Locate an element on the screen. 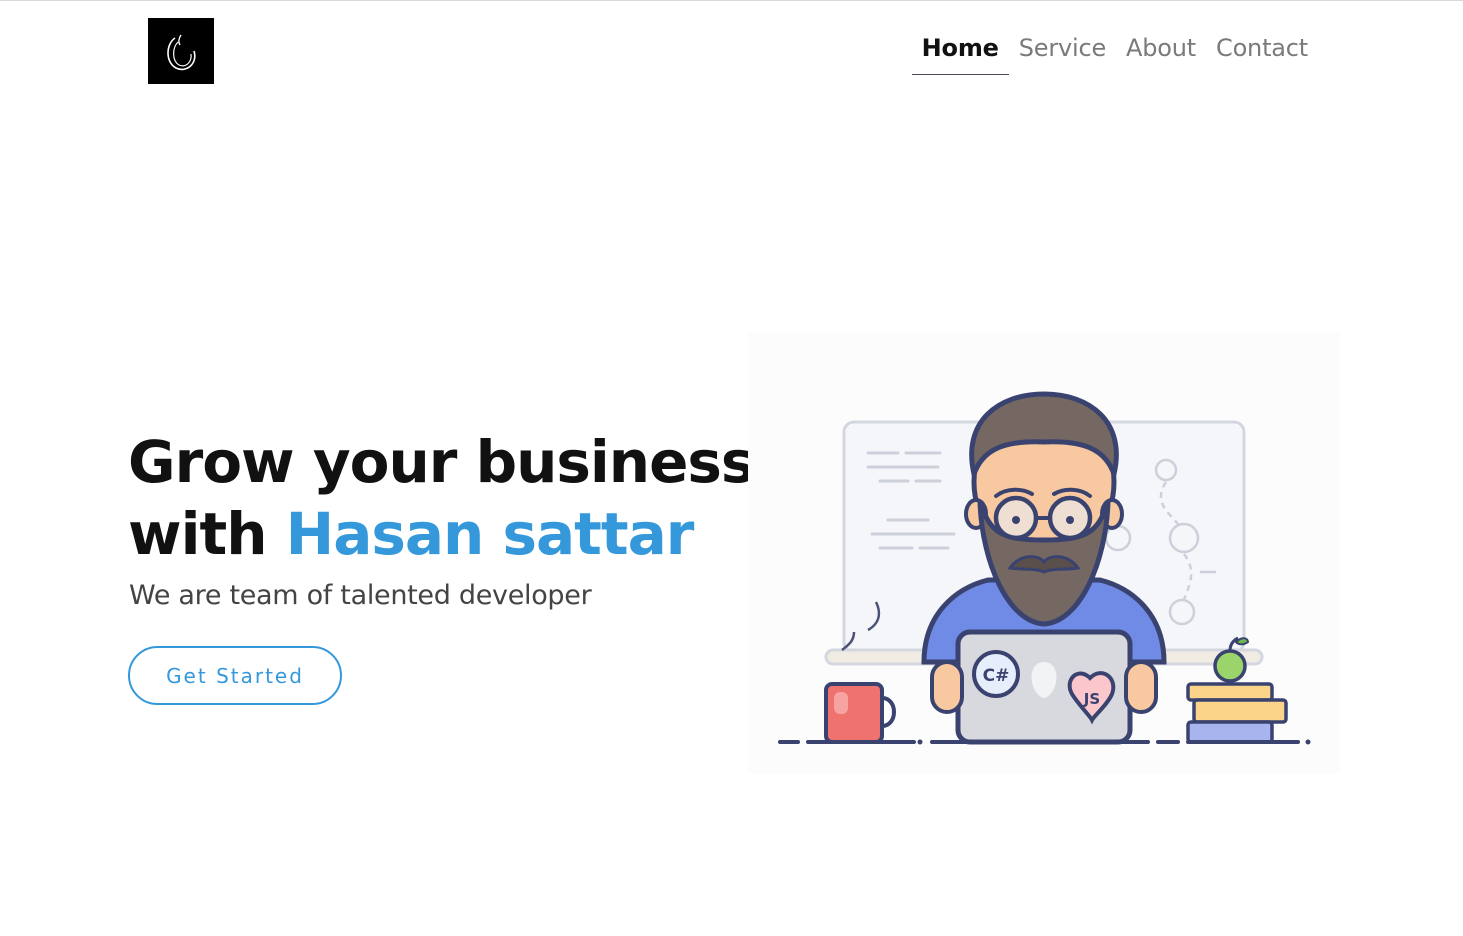 The height and width of the screenshot is (936, 1463). nav-contact: Contact is located at coordinates (1262, 52).